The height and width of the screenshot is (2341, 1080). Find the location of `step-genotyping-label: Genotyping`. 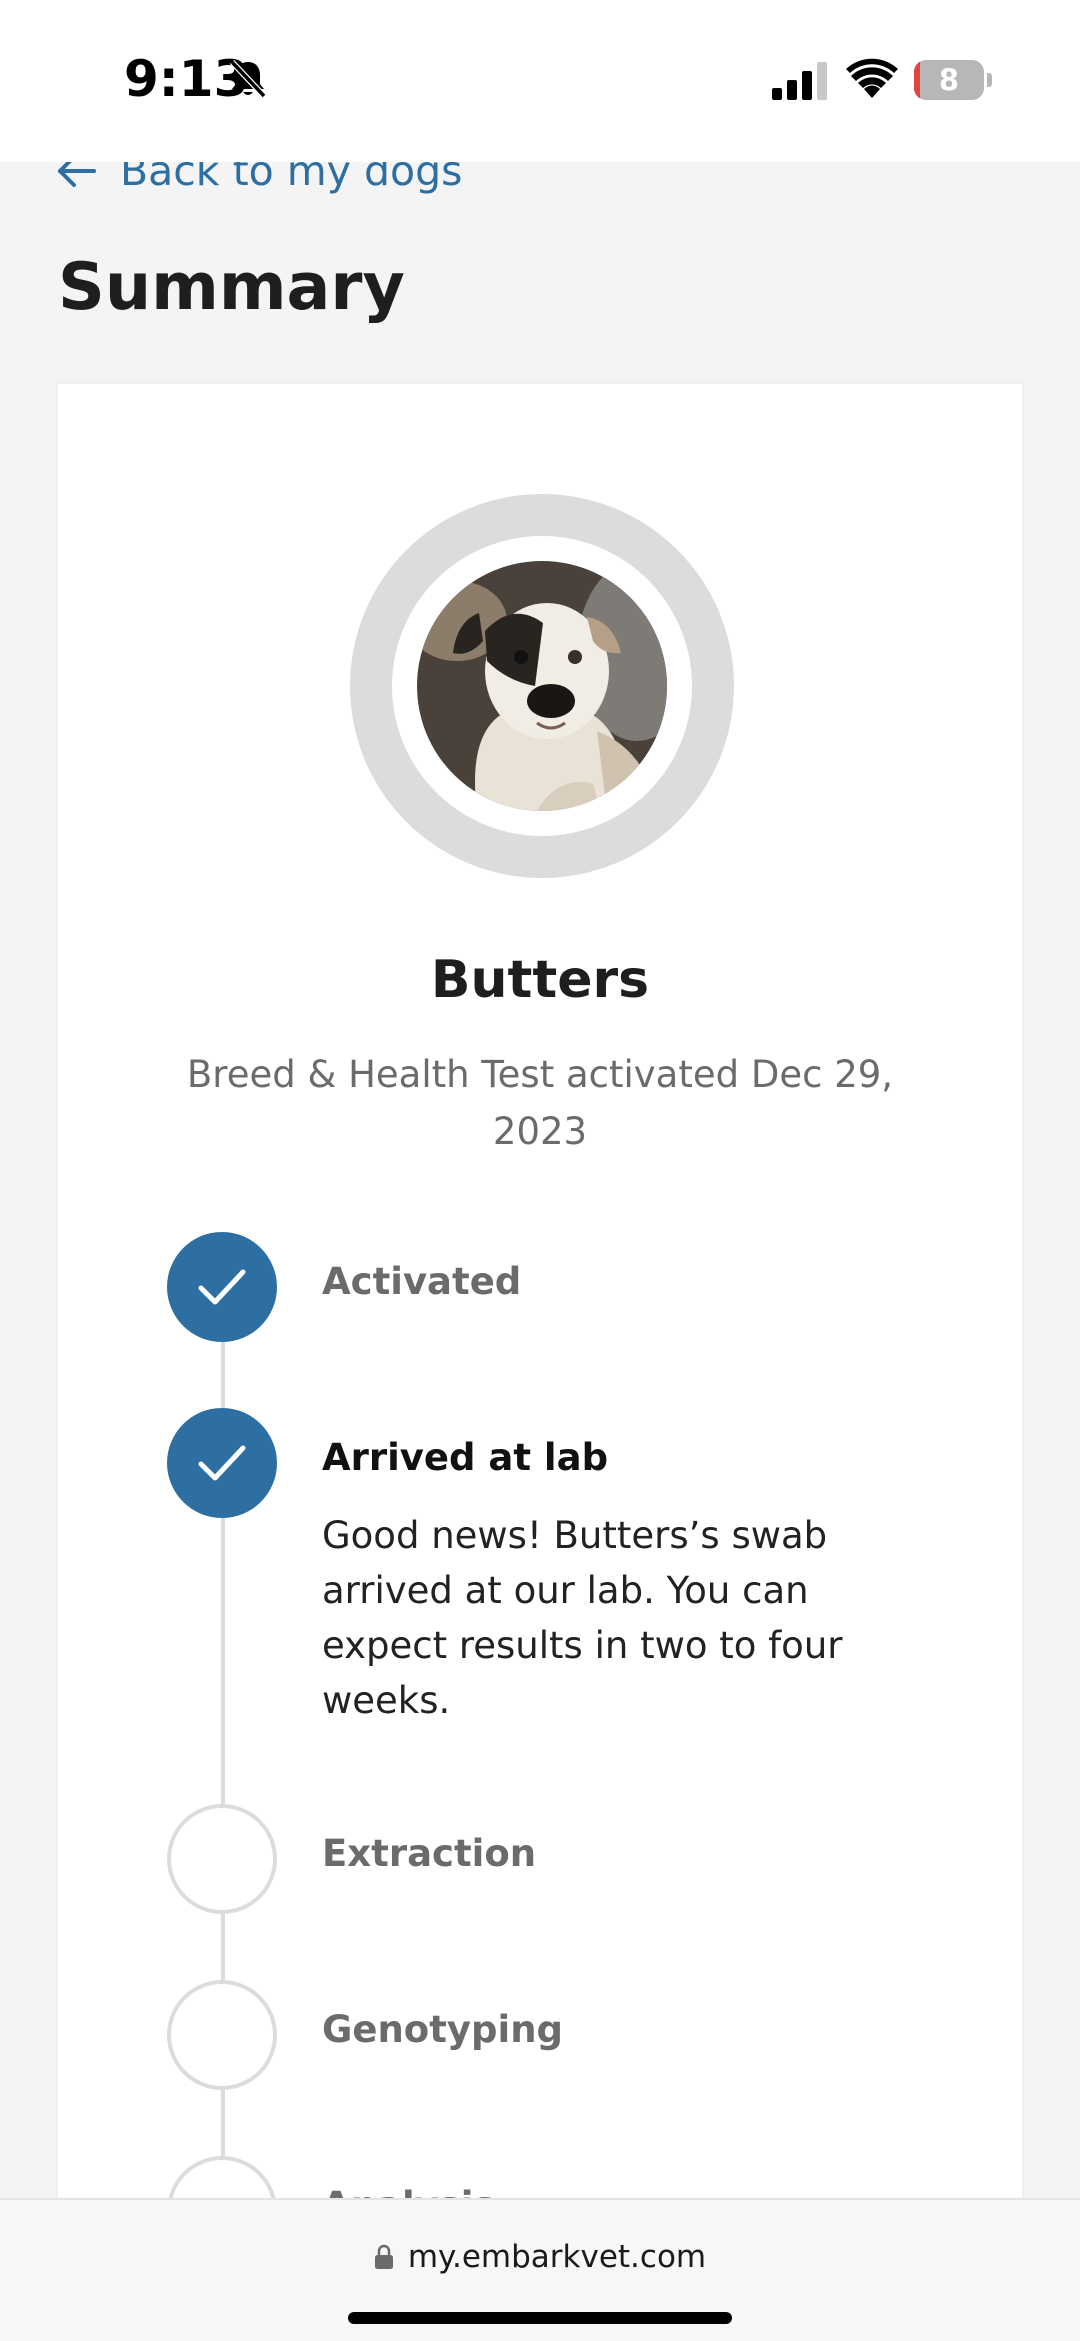

step-genotyping-label: Genotyping is located at coordinates (443, 2029).